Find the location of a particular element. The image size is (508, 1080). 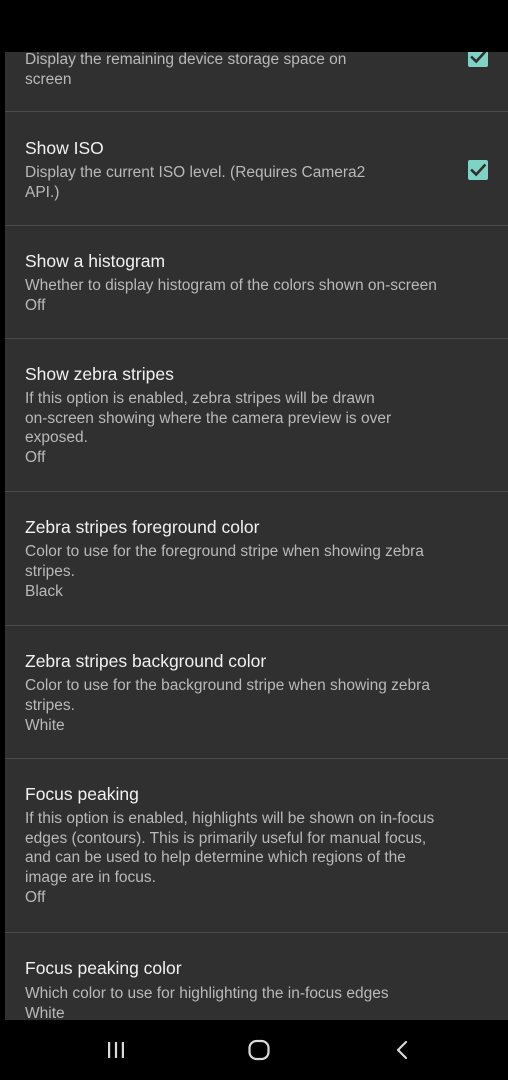

navigation-bar is located at coordinates (254, 1050).